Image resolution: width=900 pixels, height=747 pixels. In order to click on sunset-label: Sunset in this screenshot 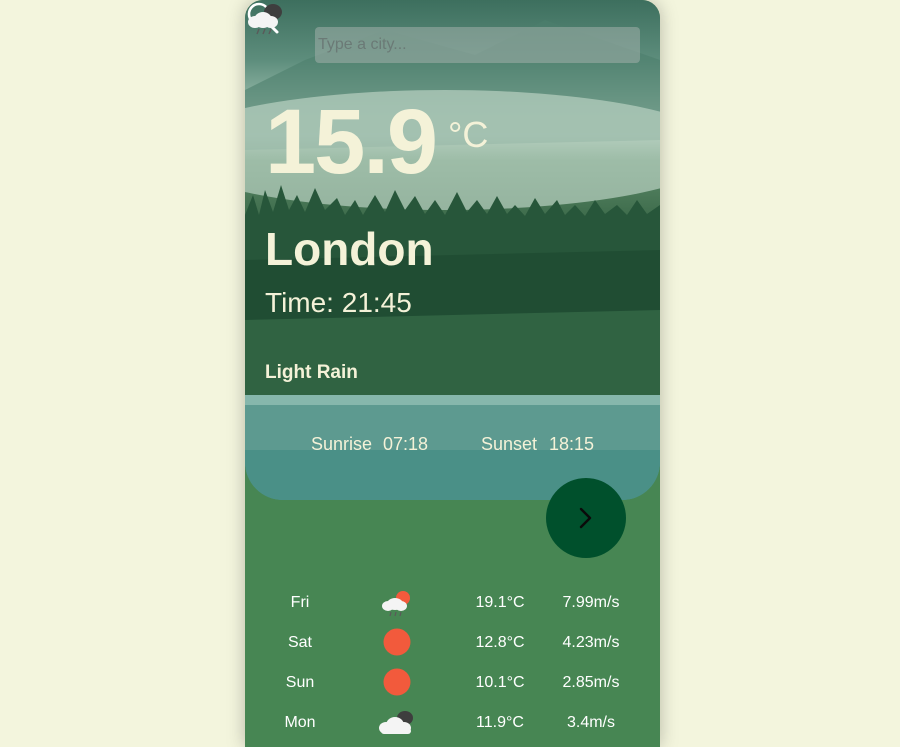, I will do `click(509, 444)`.